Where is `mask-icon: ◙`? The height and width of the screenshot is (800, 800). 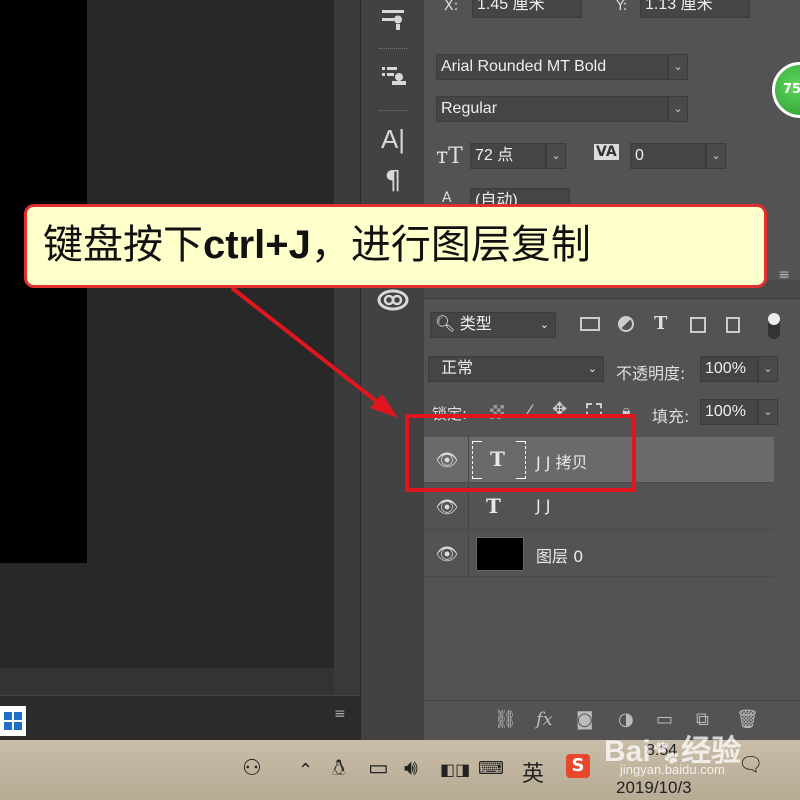 mask-icon: ◙ is located at coordinates (584, 719).